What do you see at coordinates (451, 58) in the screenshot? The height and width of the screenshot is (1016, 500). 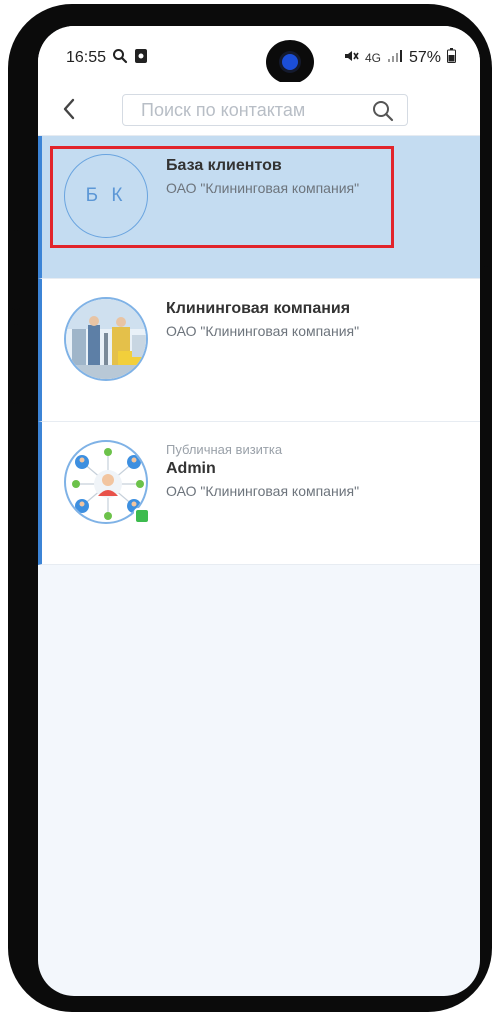 I see `battery-icon` at bounding box center [451, 58].